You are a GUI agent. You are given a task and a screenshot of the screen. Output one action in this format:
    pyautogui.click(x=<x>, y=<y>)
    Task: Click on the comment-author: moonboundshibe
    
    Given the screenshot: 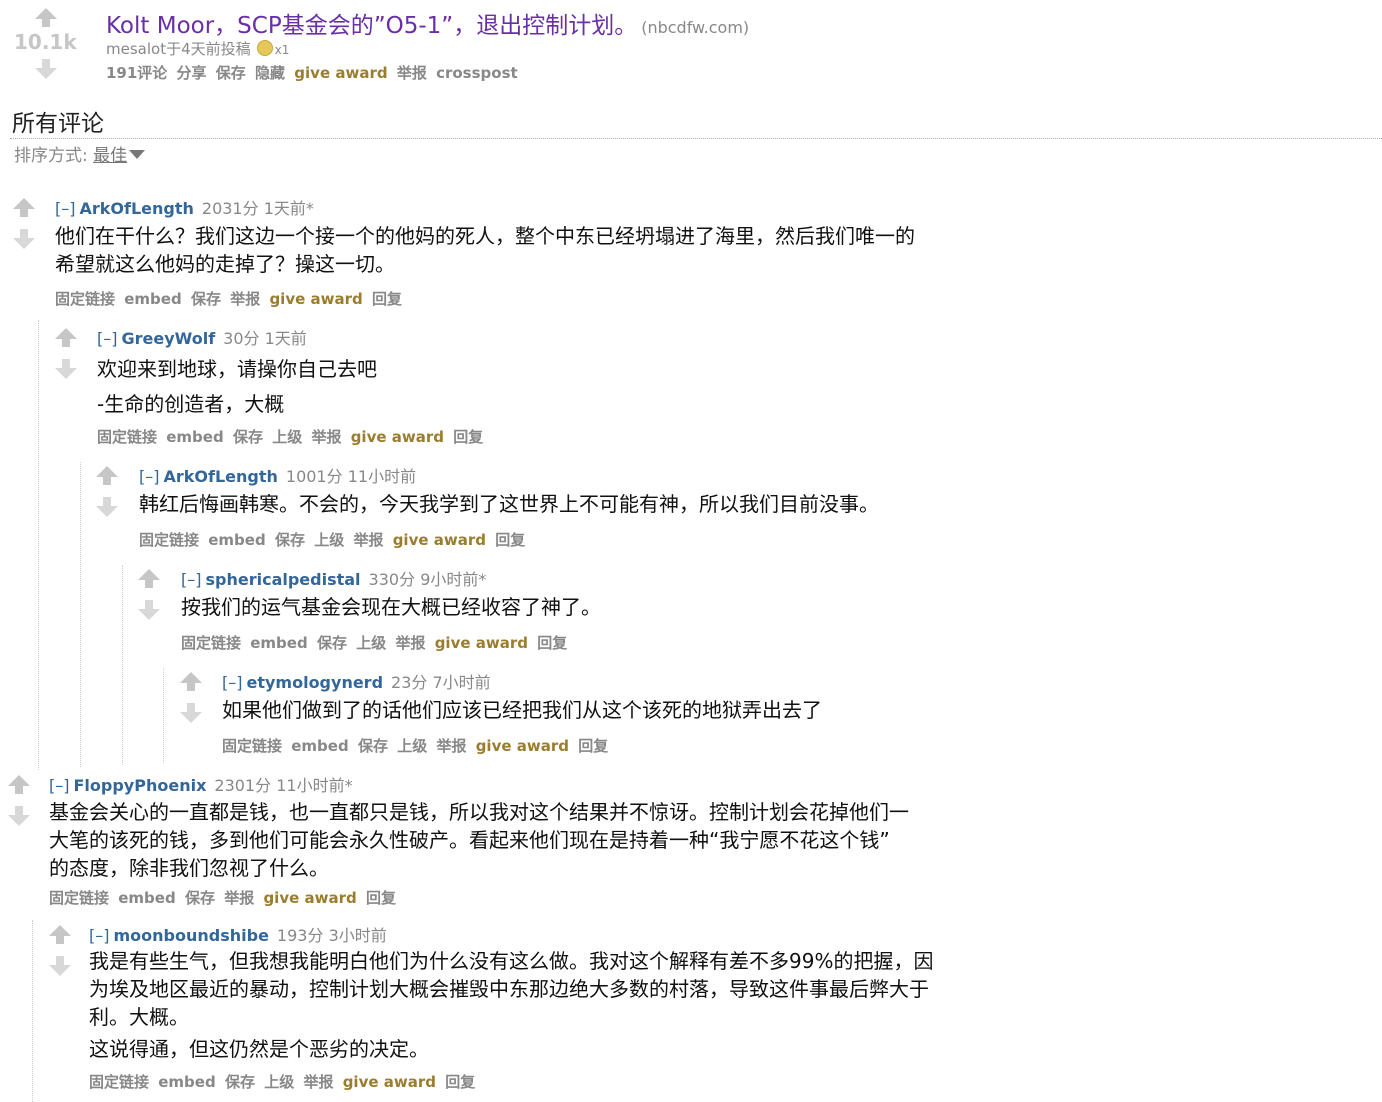 What is the action you would take?
    pyautogui.click(x=190, y=935)
    